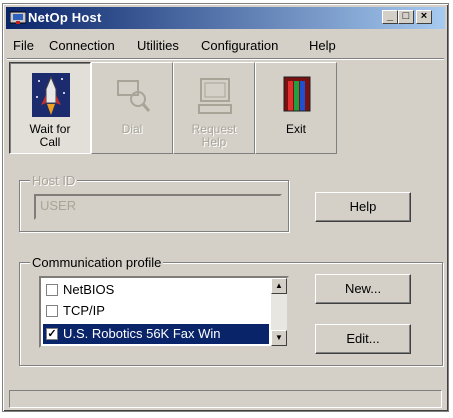 This screenshot has width=453, height=418. What do you see at coordinates (132, 129) in the screenshot?
I see `dial-label: Dial` at bounding box center [132, 129].